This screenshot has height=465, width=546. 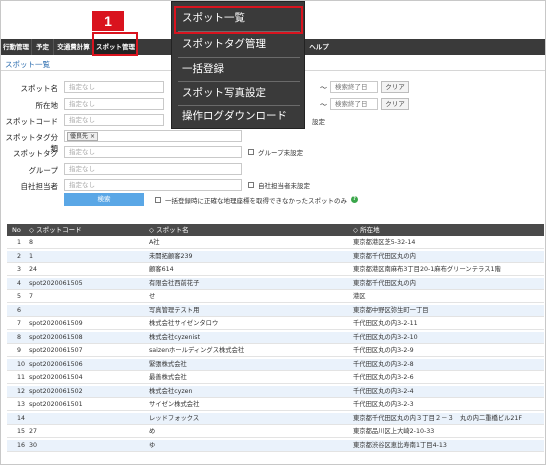 I want to click on owner-unset-label: 自社担当者未設定, so click(x=284, y=186).